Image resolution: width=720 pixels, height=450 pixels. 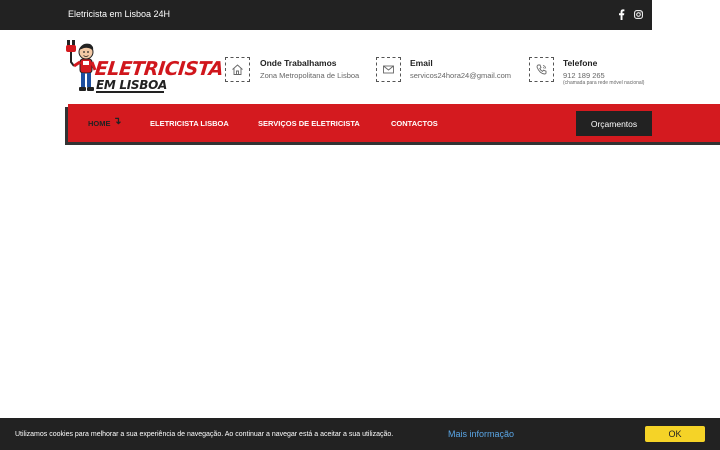 What do you see at coordinates (237, 69) in the screenshot?
I see `home-icon` at bounding box center [237, 69].